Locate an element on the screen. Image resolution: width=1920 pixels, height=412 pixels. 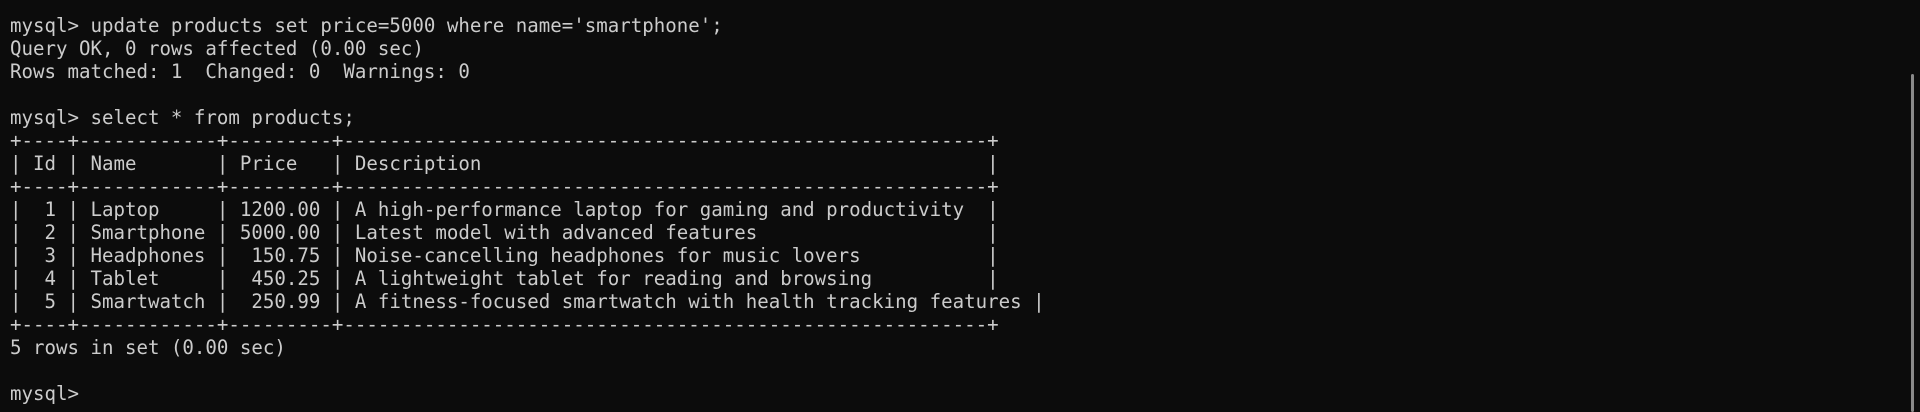
query-result-status: Query OK, 0 rows affected (0.00 sec) is located at coordinates (217, 48).